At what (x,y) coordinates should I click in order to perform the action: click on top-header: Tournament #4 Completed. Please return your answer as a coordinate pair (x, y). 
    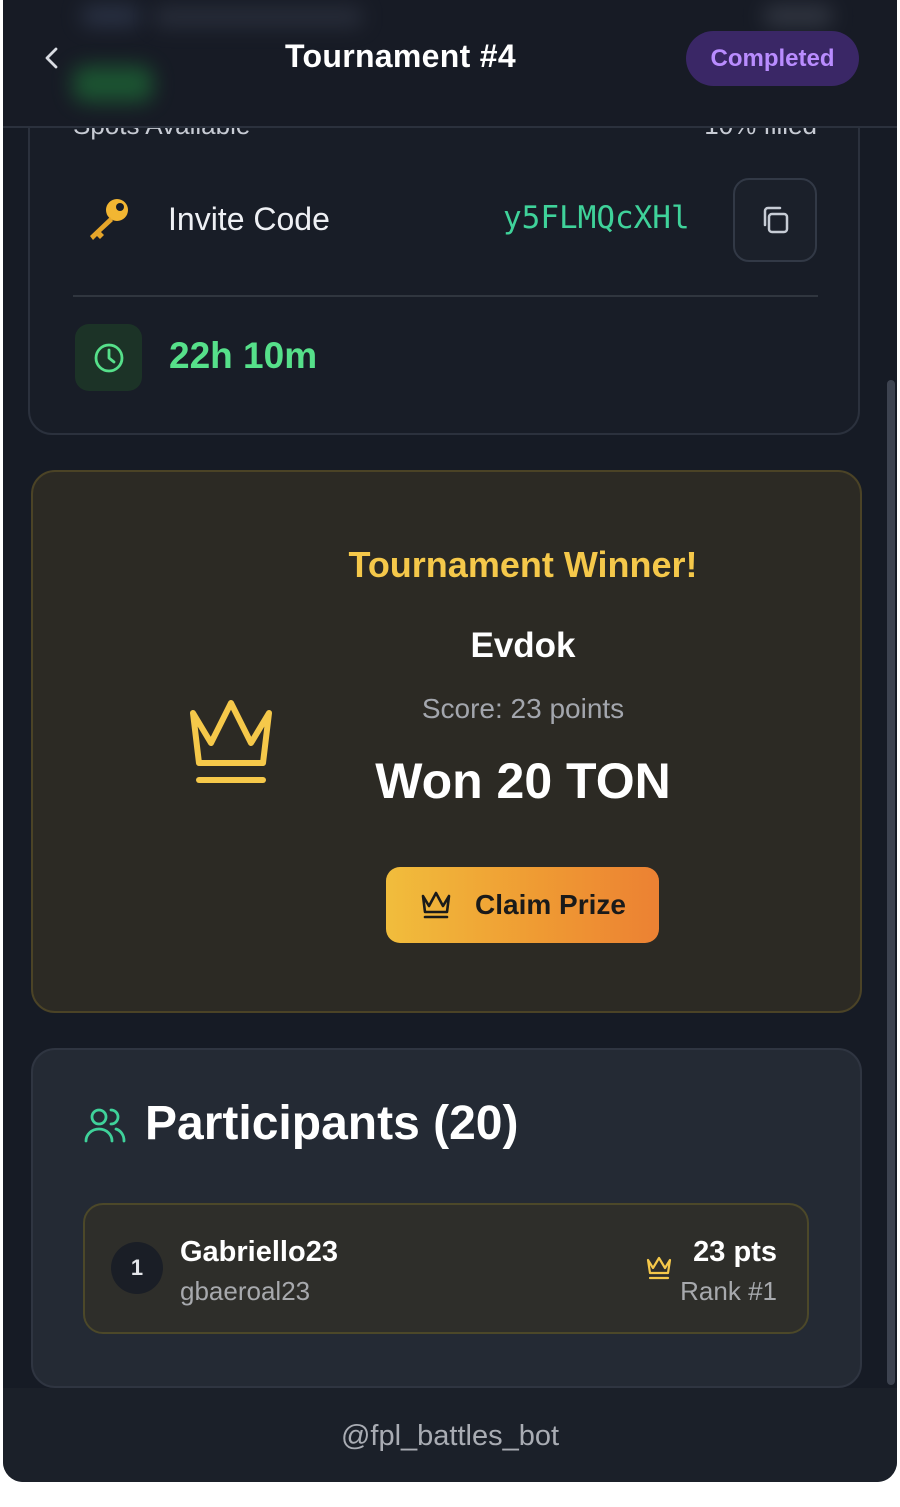
    Looking at the image, I should click on (450, 64).